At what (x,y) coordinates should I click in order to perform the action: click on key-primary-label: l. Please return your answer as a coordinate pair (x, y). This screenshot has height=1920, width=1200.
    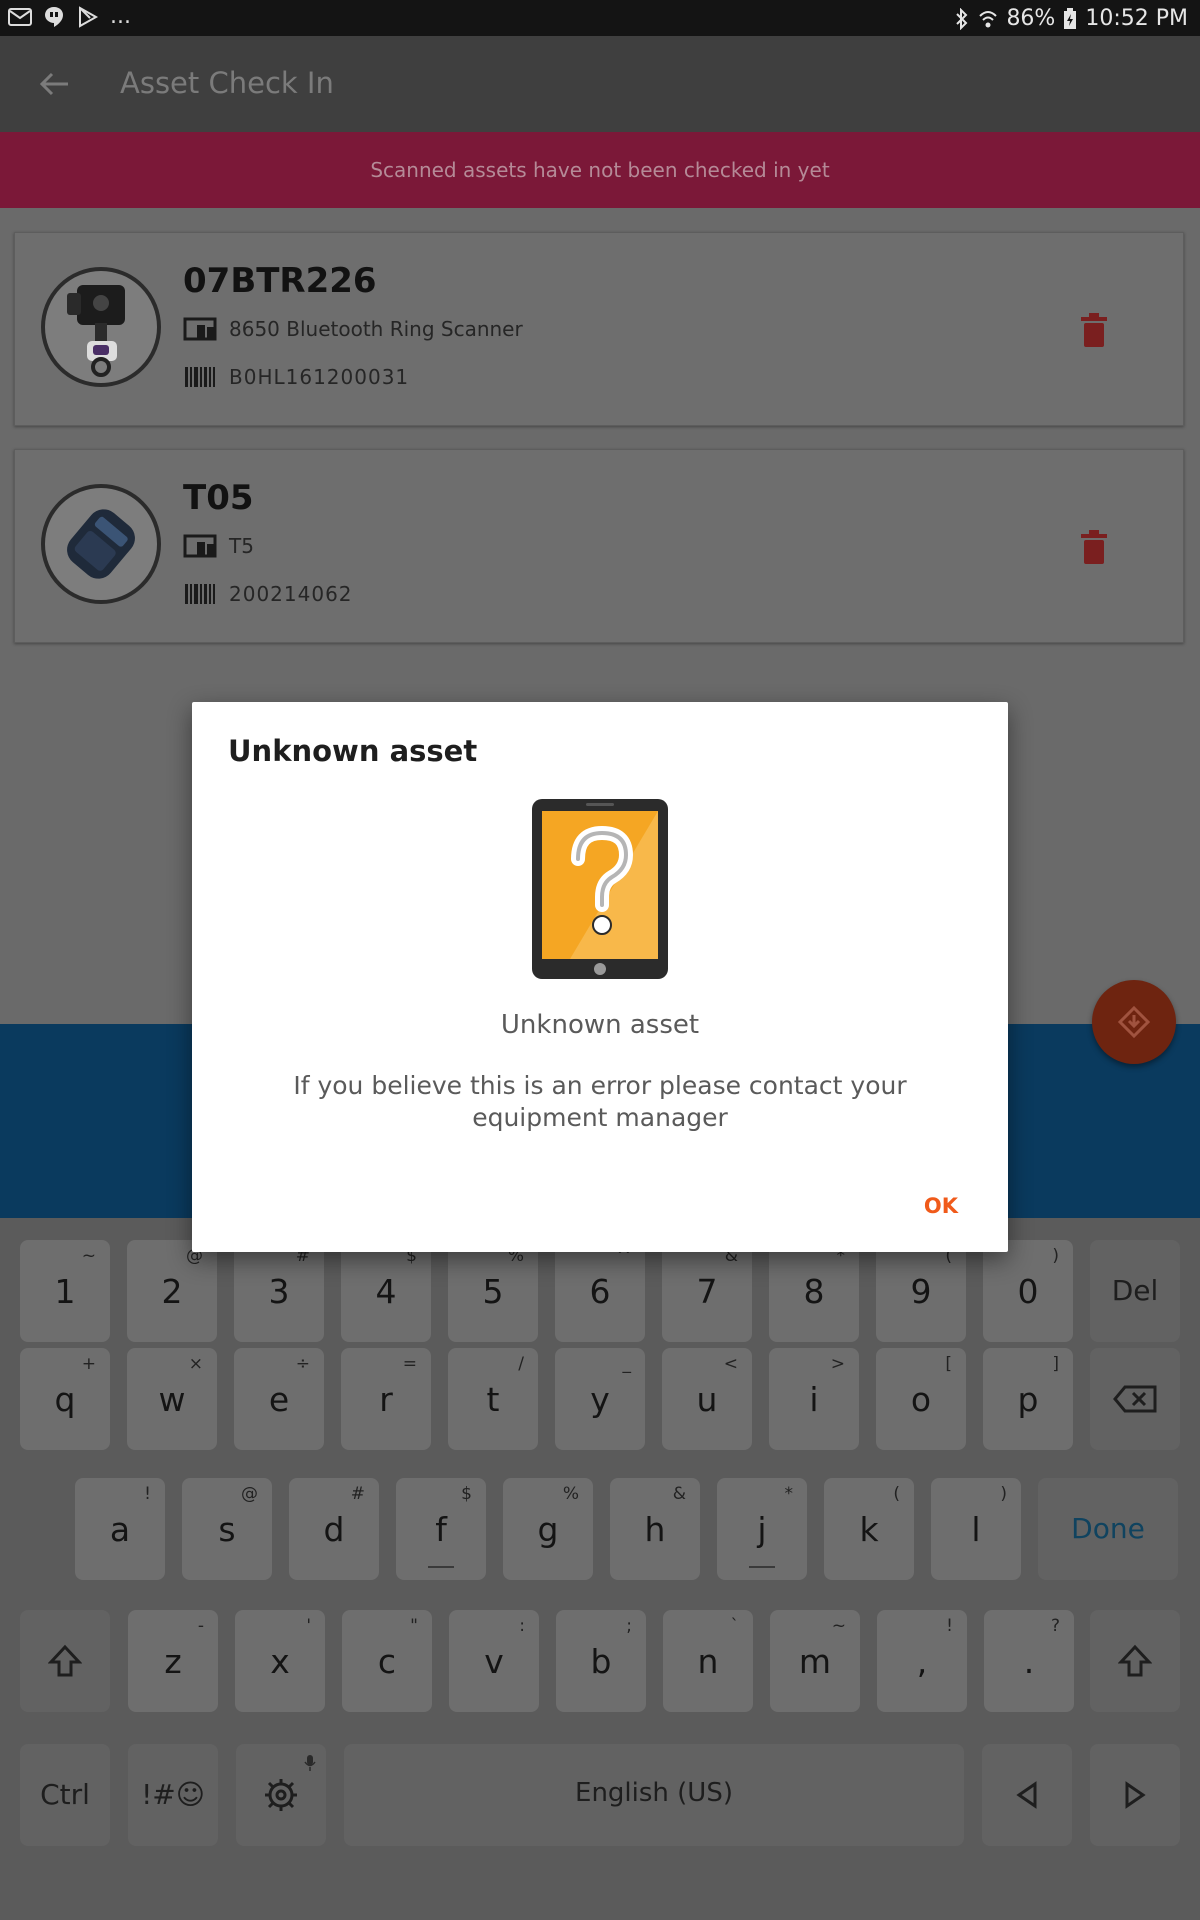
    Looking at the image, I should click on (976, 1529).